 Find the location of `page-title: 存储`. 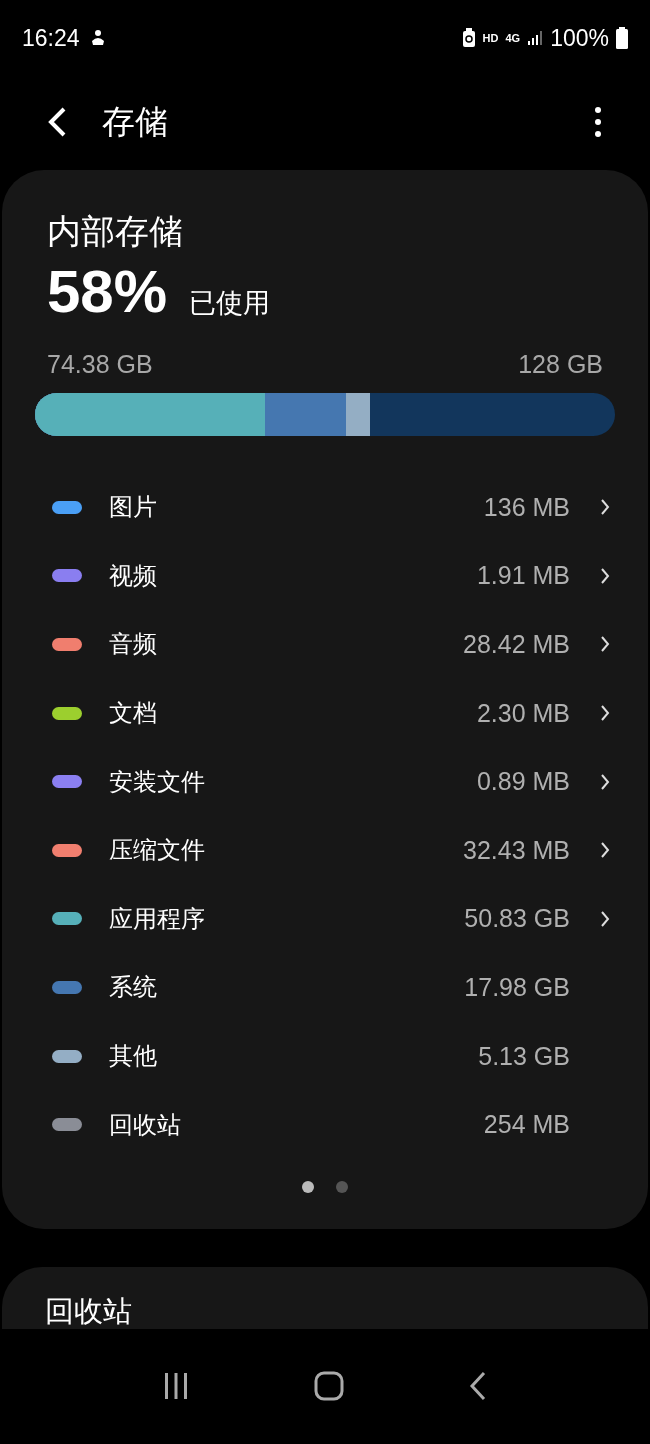

page-title: 存储 is located at coordinates (135, 121).